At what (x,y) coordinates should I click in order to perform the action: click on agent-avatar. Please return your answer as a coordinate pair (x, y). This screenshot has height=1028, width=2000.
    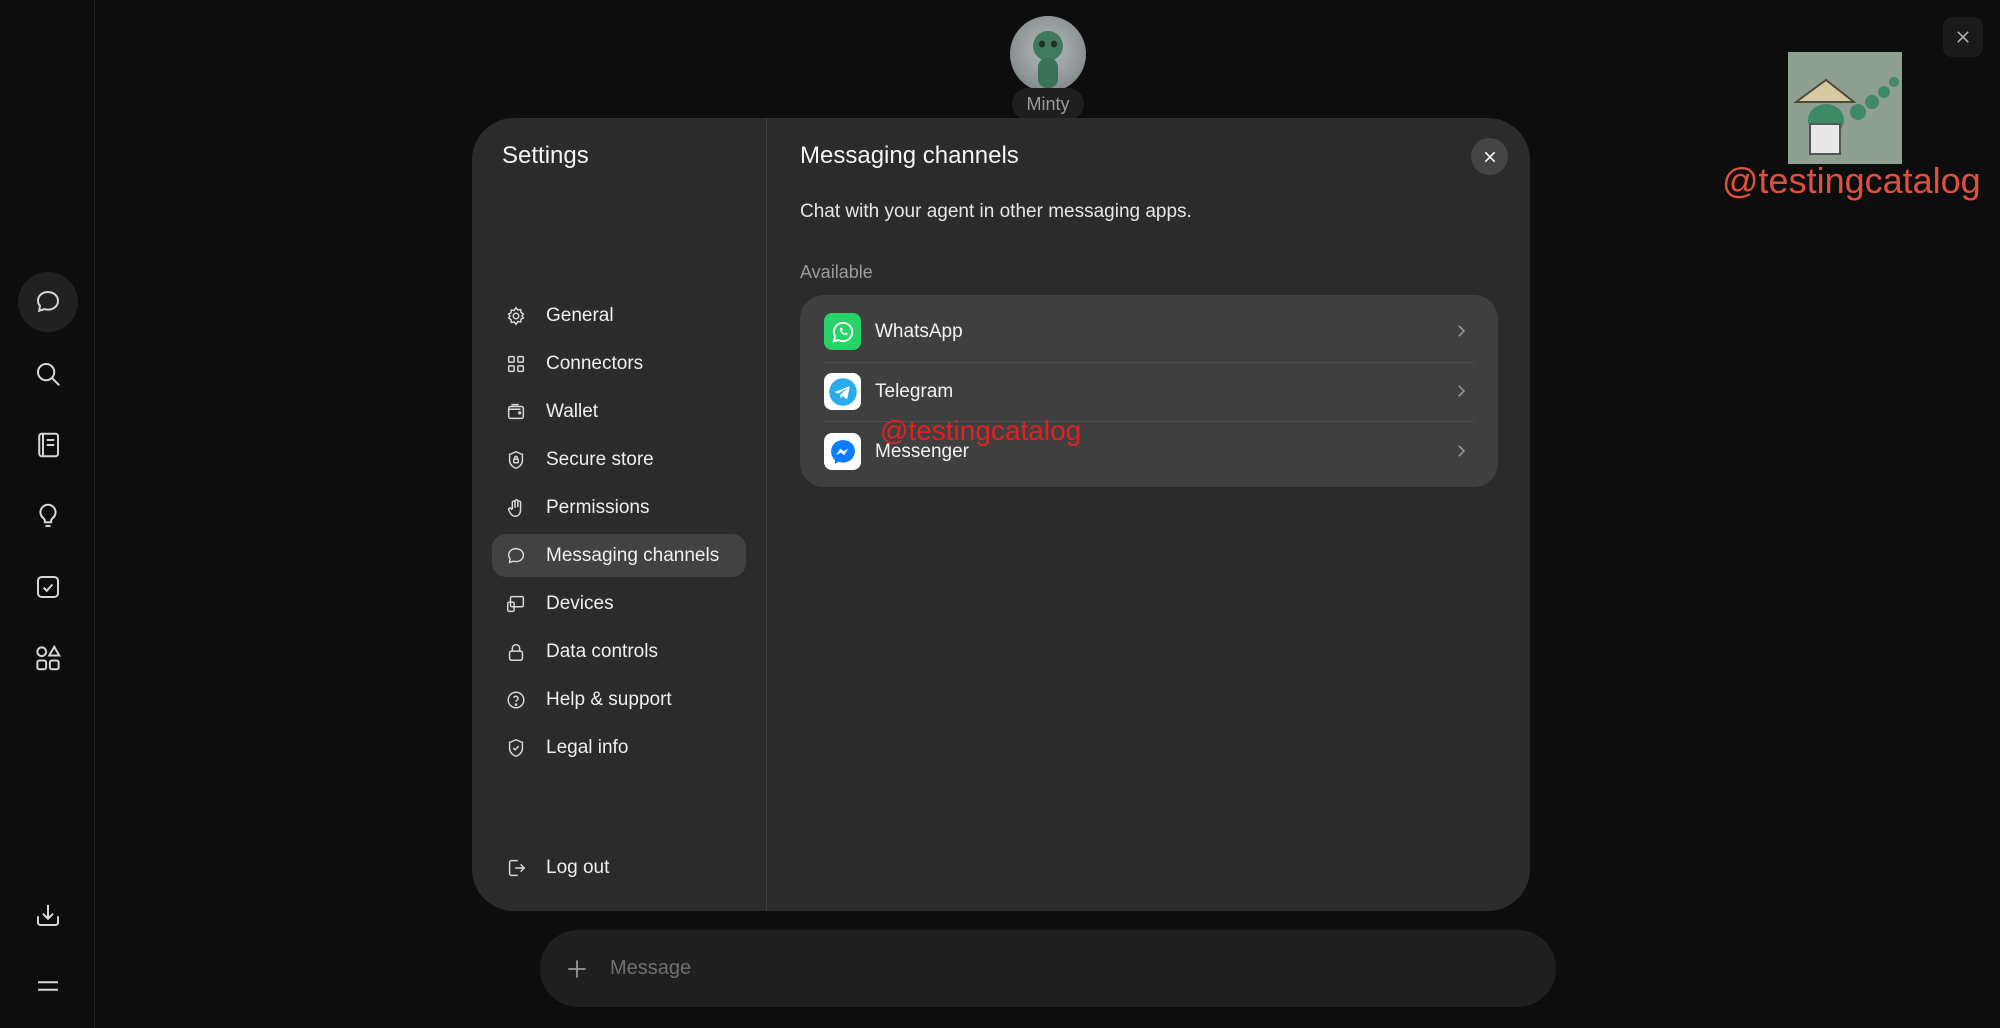
    Looking at the image, I should click on (1048, 54).